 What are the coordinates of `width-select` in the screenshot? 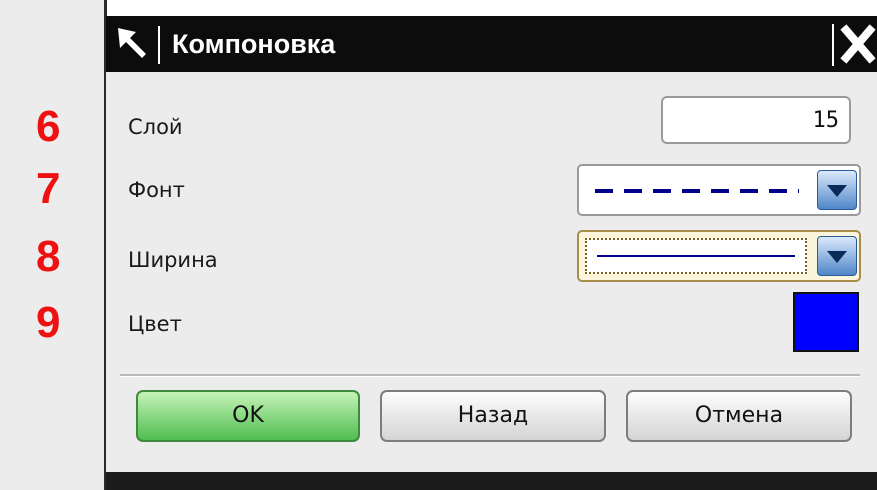 It's located at (719, 256).